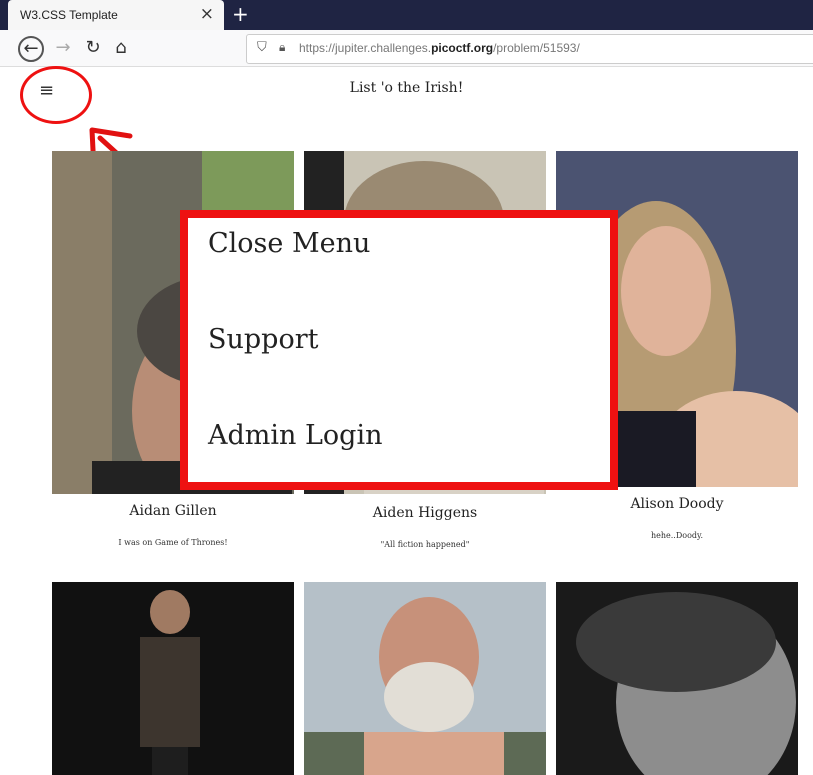  What do you see at coordinates (677, 504) in the screenshot?
I see `person-name: Alison Doody` at bounding box center [677, 504].